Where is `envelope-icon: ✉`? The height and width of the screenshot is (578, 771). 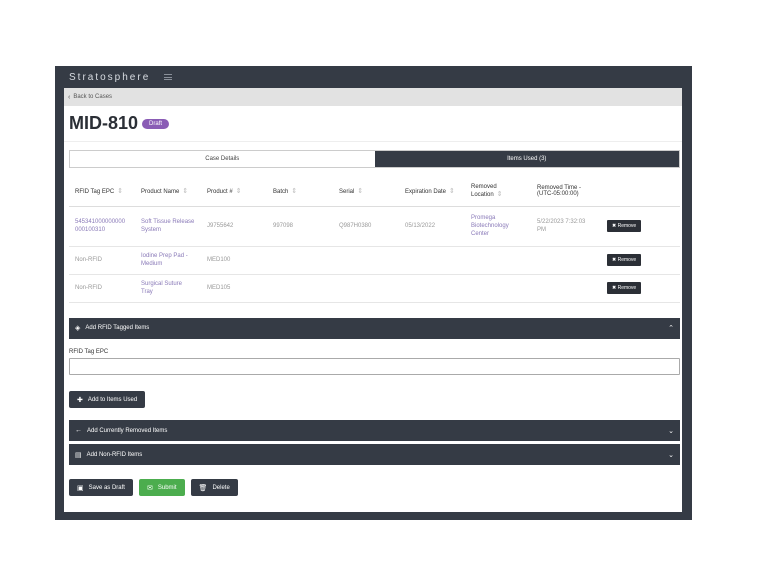 envelope-icon: ✉ is located at coordinates (149, 488).